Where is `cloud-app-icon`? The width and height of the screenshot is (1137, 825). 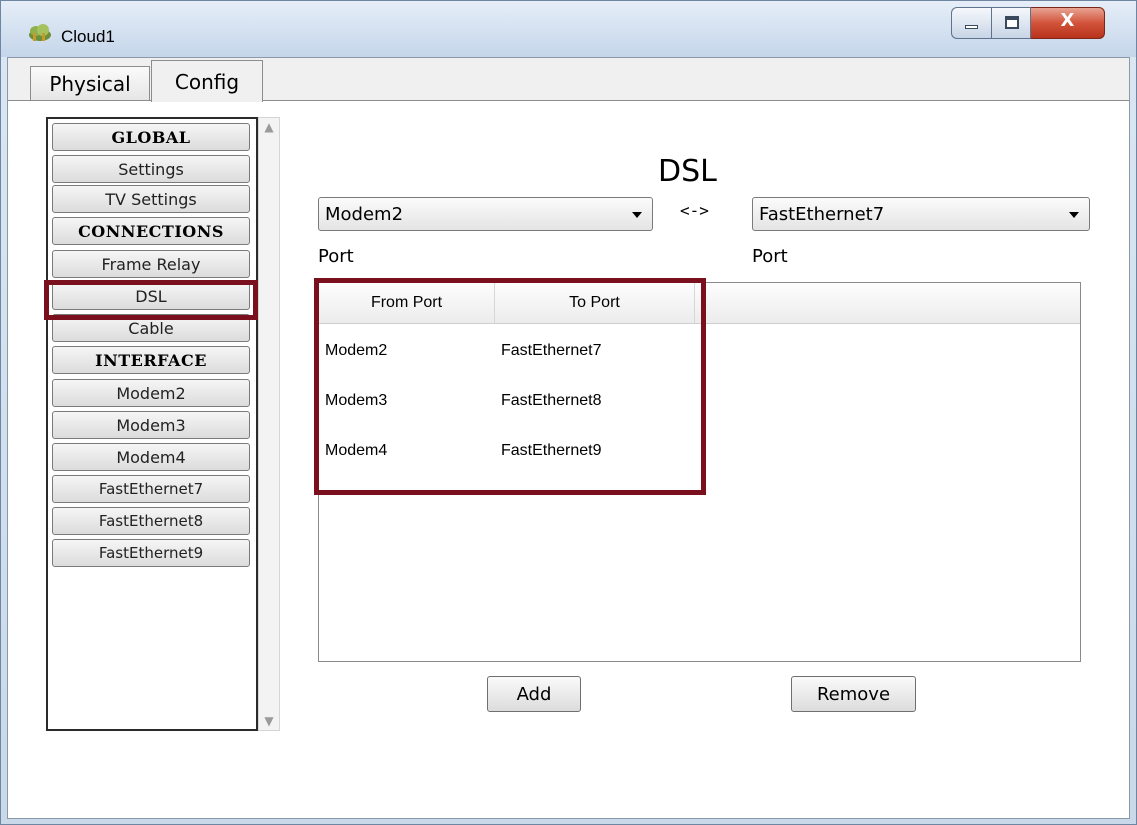 cloud-app-icon is located at coordinates (40, 32).